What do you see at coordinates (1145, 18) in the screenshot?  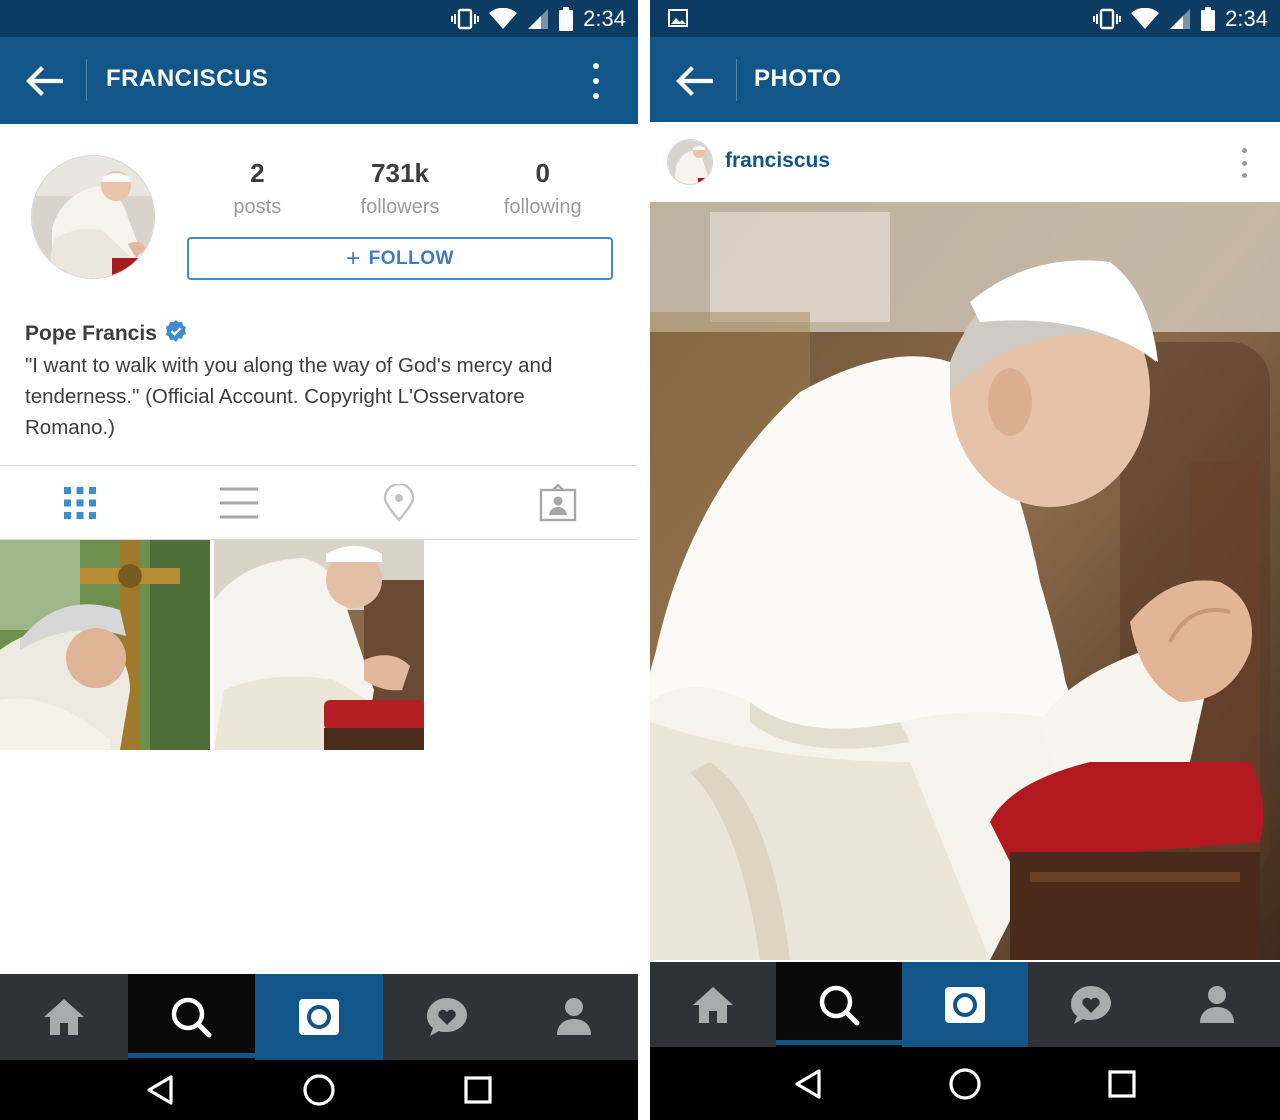 I see `wifi-icon` at bounding box center [1145, 18].